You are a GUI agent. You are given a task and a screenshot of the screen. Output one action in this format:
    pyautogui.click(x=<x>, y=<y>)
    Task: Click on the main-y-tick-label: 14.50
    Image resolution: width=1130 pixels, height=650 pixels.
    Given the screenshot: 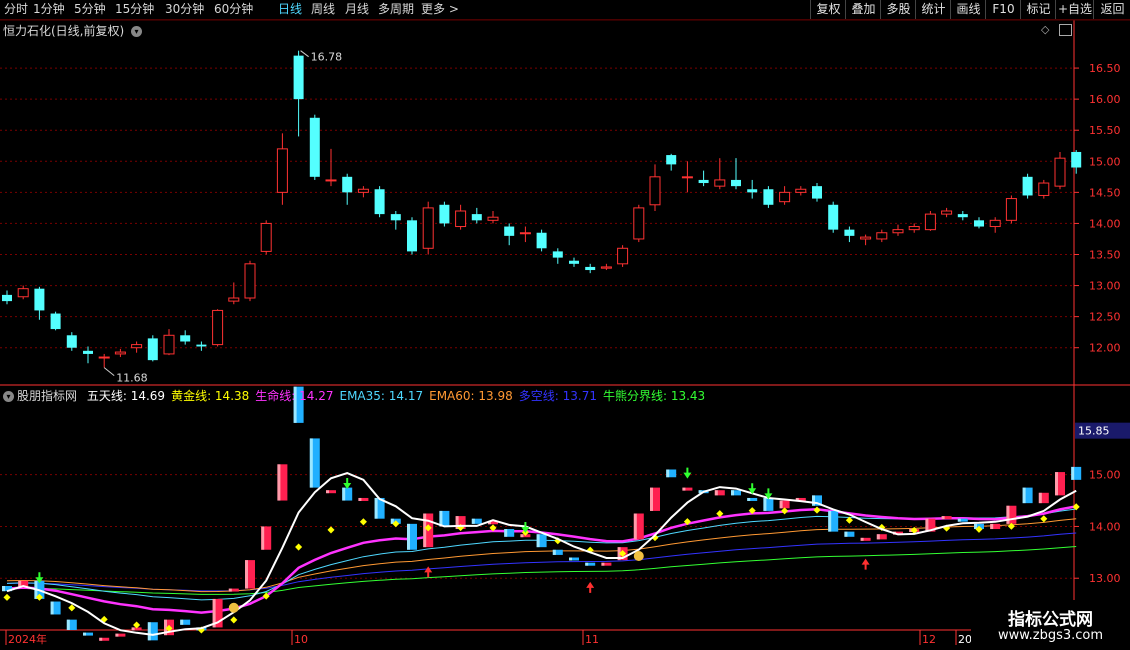 What is the action you would take?
    pyautogui.click(x=1105, y=192)
    